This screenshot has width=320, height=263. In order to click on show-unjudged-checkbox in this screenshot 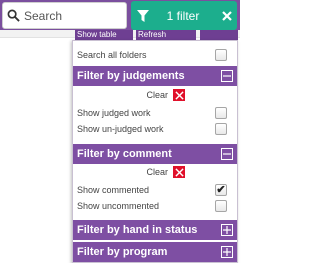, I will do `click(221, 129)`.